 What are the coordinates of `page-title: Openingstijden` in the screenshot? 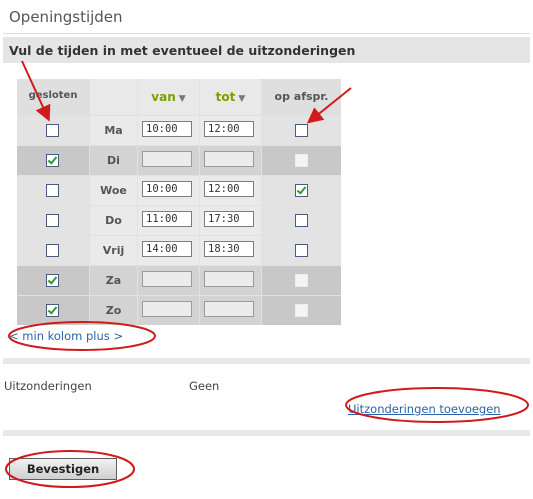 It's located at (66, 17).